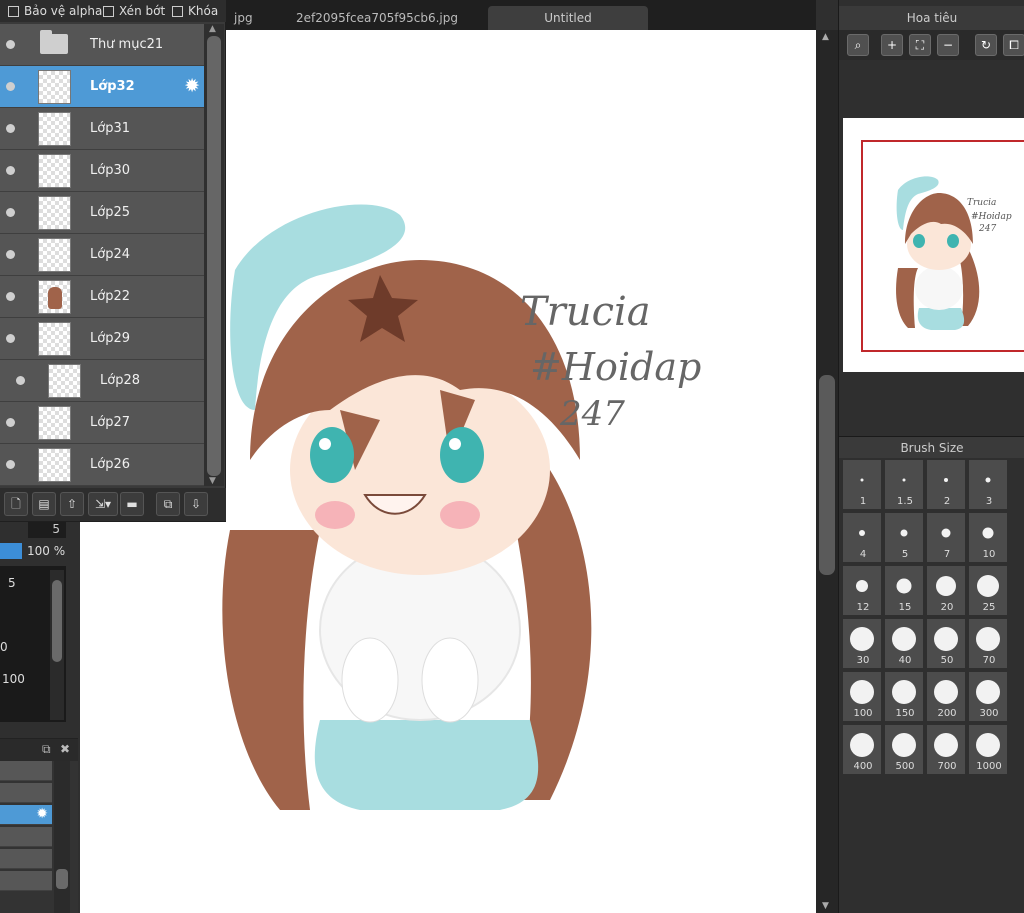 Image resolution: width=1024 pixels, height=913 pixels. I want to click on brush-size-option: 70, so click(989, 644).